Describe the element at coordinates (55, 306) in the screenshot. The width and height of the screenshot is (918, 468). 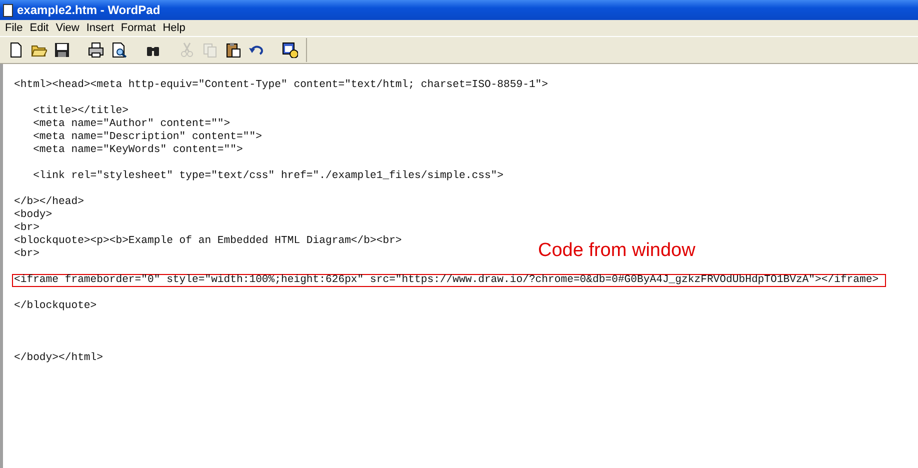
I see `code-line: </blockquote>` at that location.